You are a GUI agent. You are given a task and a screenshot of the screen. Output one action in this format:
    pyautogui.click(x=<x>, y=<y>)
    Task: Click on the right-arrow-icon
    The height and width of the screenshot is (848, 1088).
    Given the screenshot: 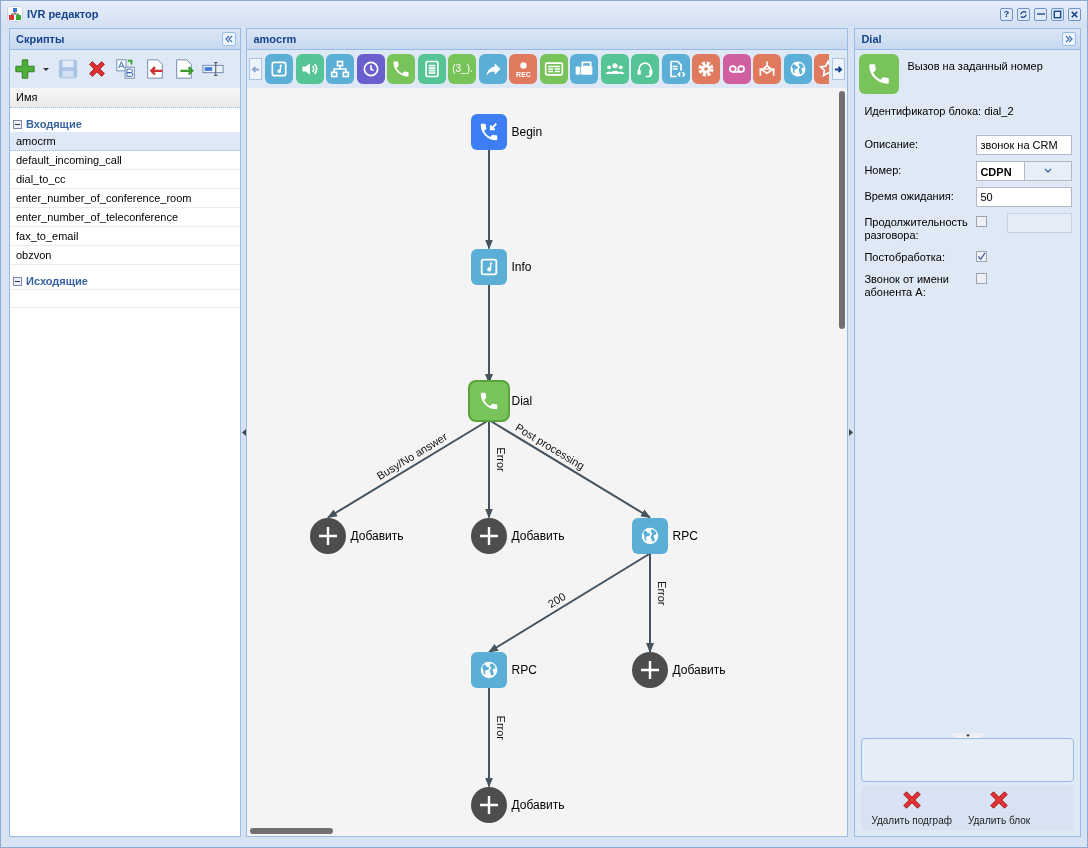 What is the action you would take?
    pyautogui.click(x=839, y=69)
    